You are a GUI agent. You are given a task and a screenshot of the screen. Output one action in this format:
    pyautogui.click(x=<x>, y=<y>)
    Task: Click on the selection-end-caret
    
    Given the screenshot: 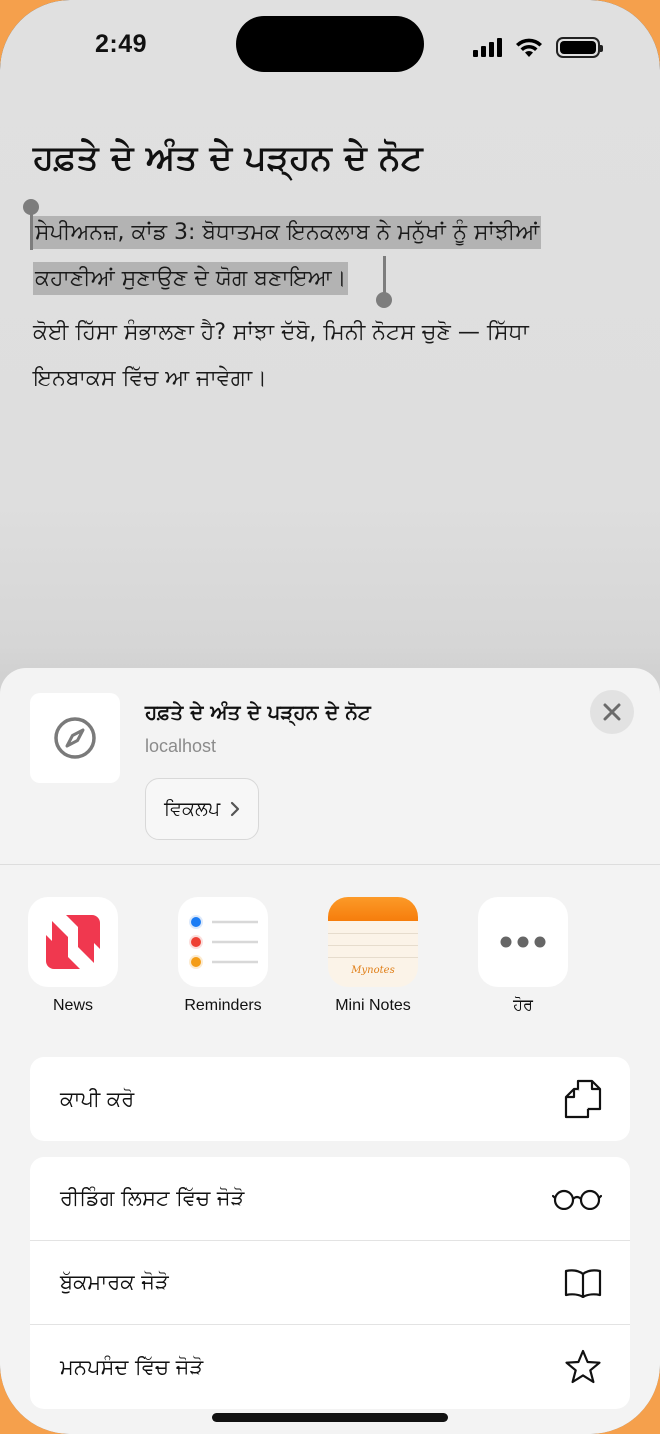 What is the action you would take?
    pyautogui.click(x=384, y=275)
    